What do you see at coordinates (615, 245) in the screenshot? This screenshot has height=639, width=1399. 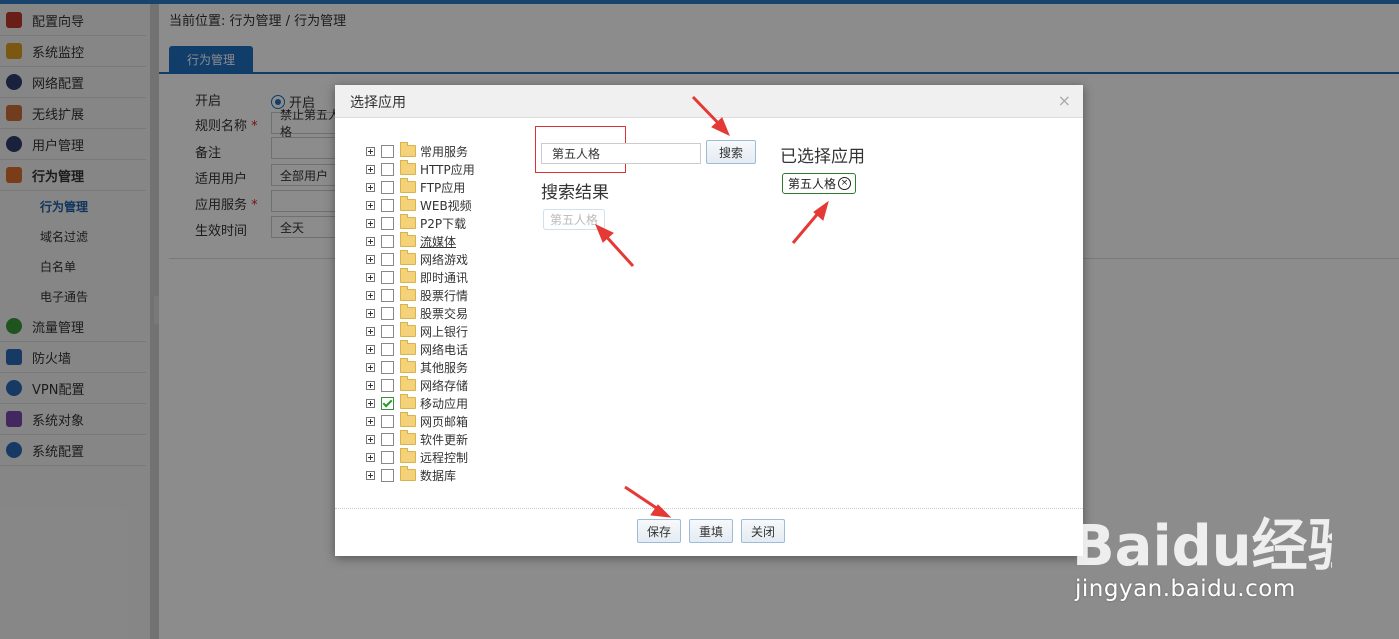 I see `arrow-to-search-result` at bounding box center [615, 245].